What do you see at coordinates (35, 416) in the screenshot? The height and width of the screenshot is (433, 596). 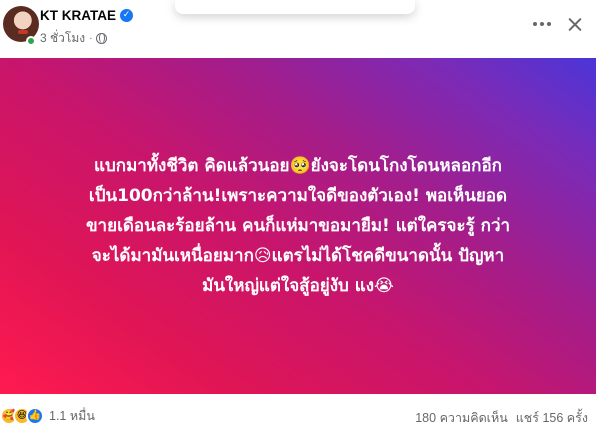 I see `like-icon: 👍` at bounding box center [35, 416].